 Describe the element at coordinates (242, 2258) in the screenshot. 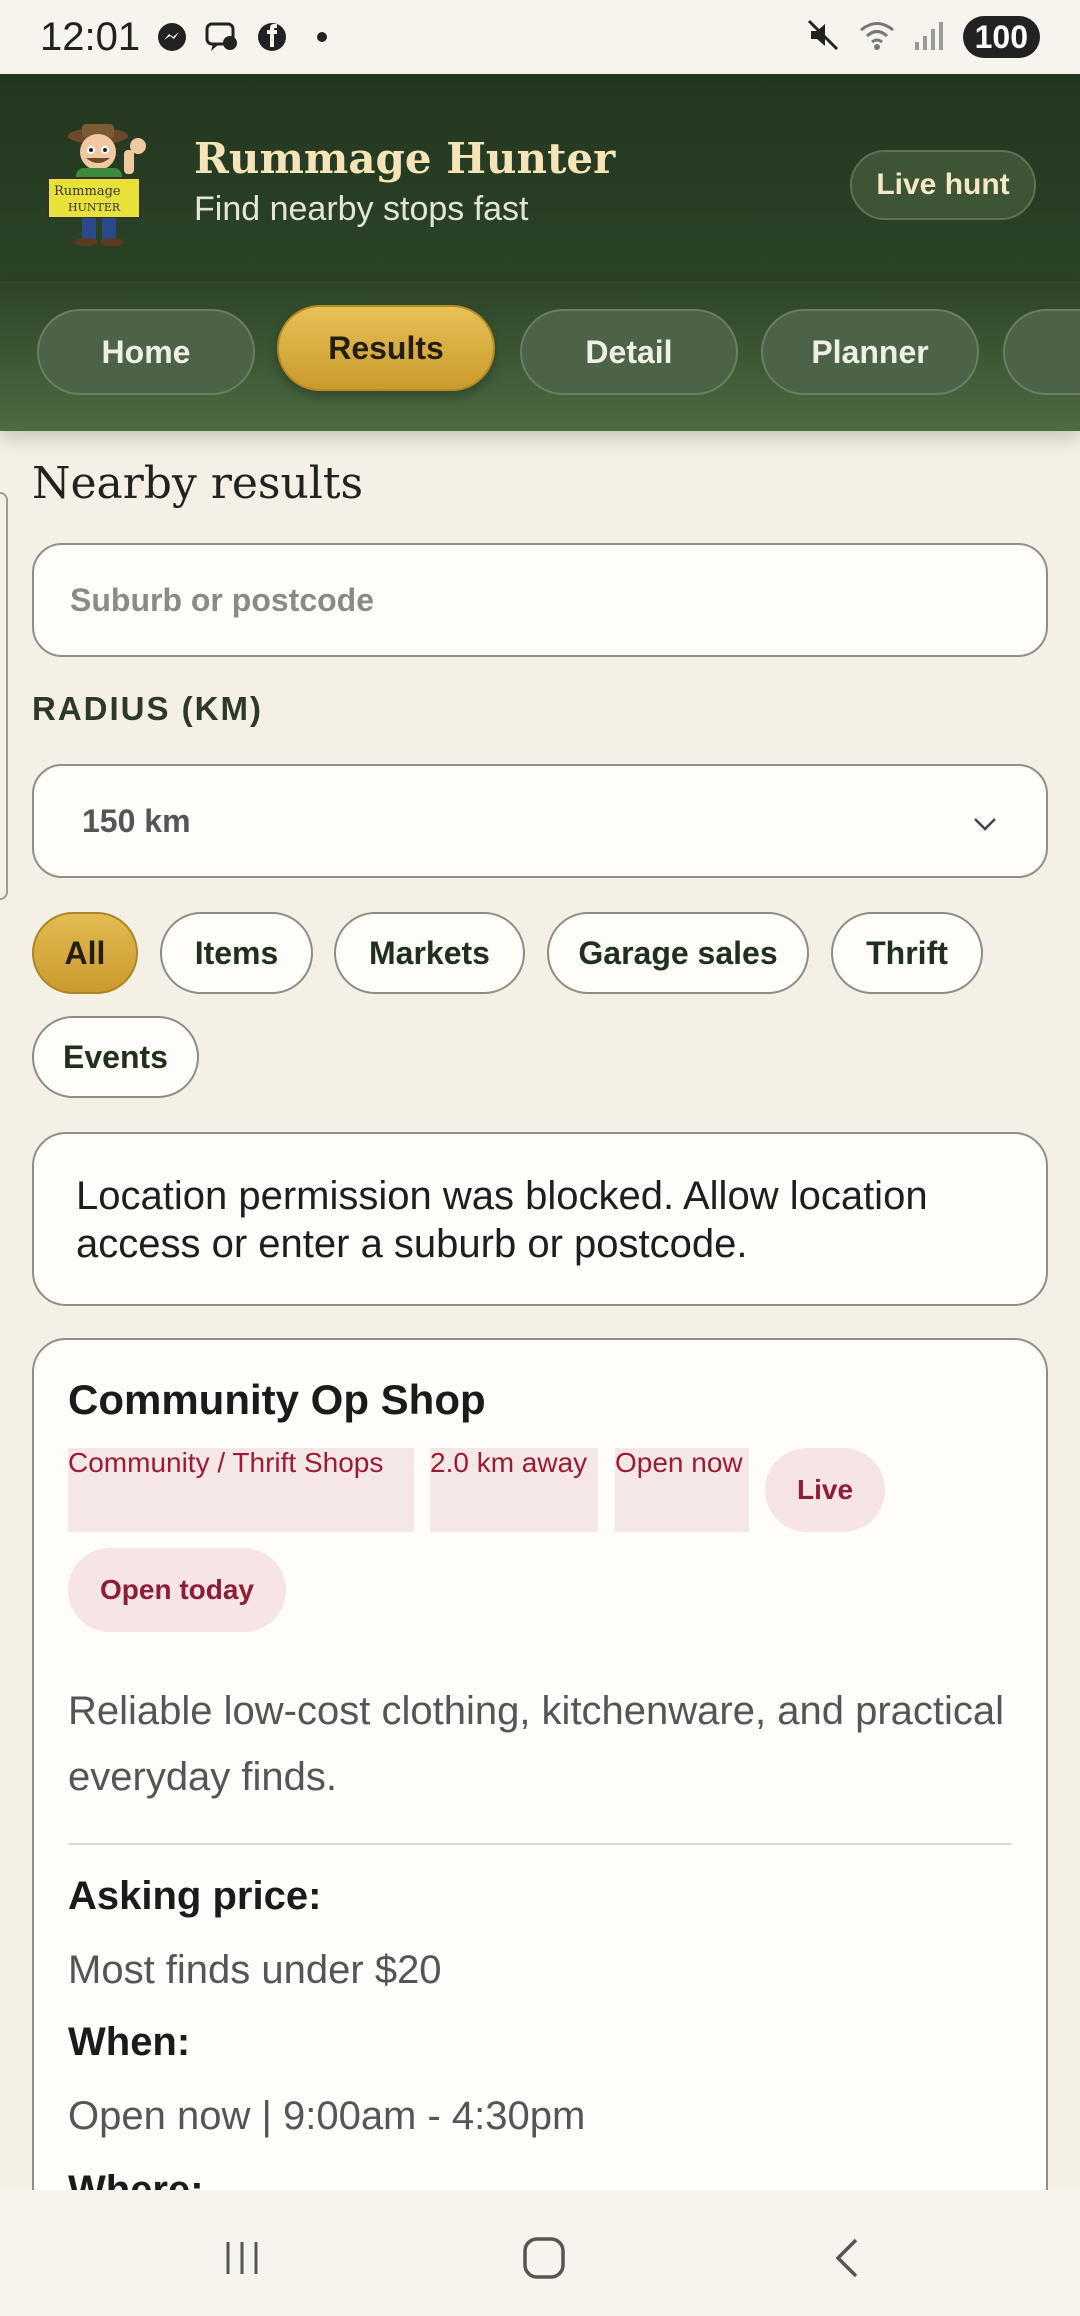

I see `recent-apps-icon` at that location.